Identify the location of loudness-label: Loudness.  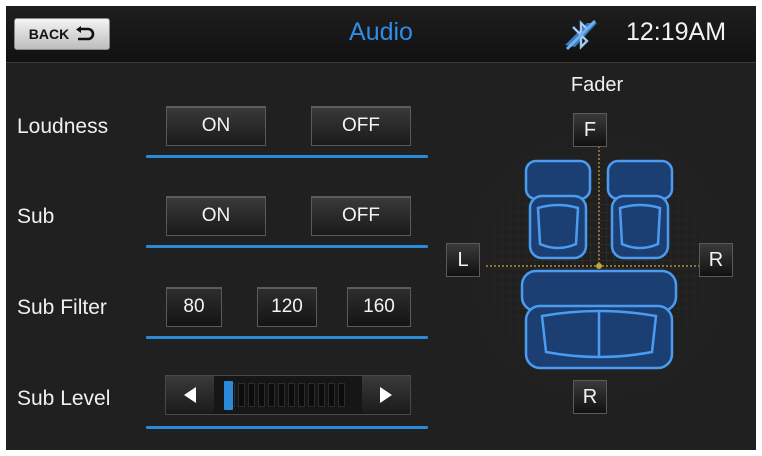
(63, 126).